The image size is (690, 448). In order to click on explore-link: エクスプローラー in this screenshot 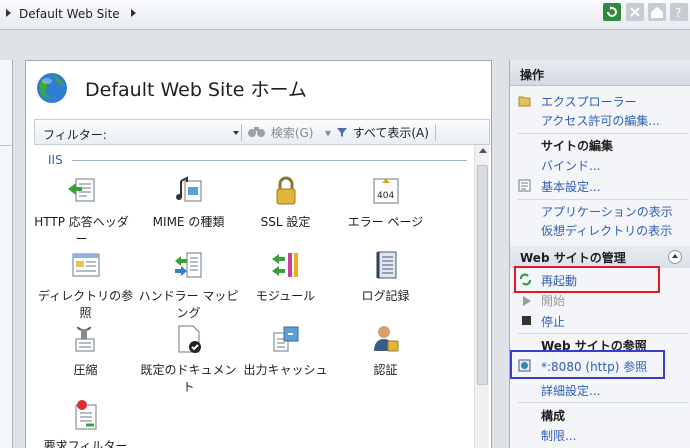, I will do `click(589, 101)`.